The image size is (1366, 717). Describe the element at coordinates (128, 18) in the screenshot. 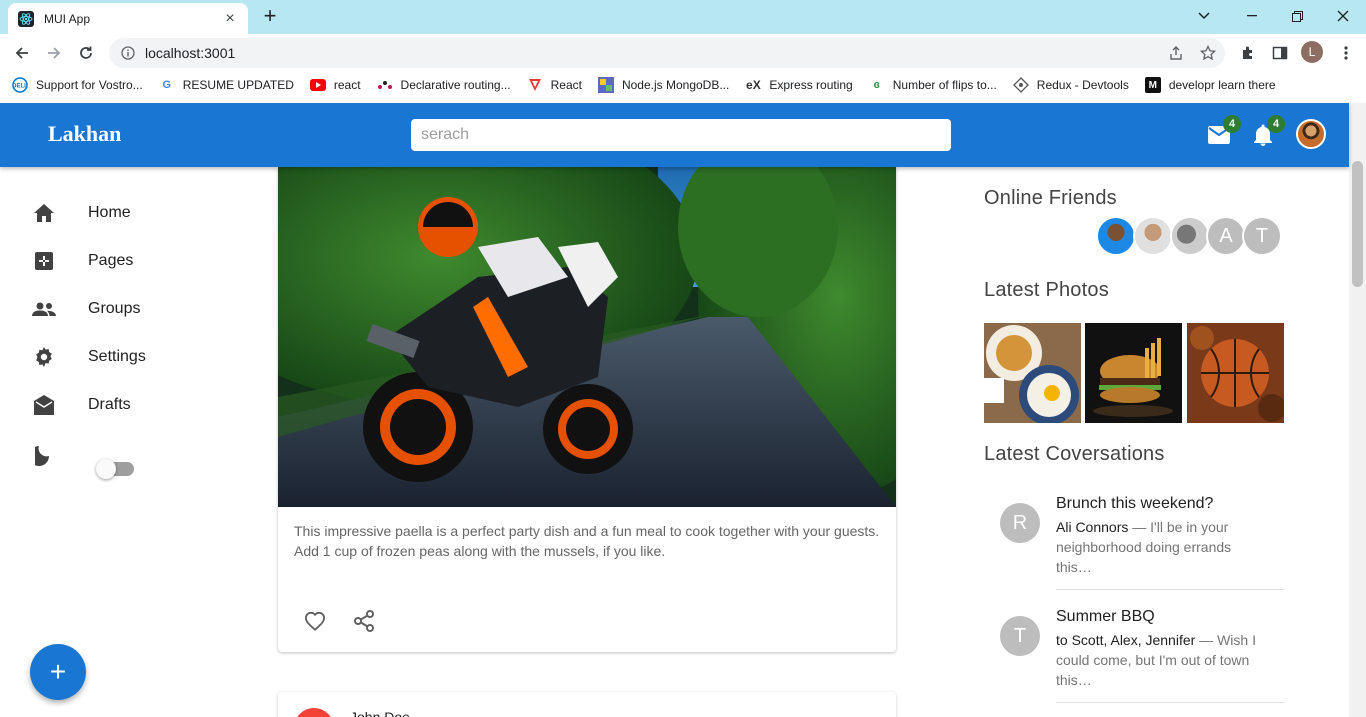

I see `browser-tab: MUI App ×` at that location.